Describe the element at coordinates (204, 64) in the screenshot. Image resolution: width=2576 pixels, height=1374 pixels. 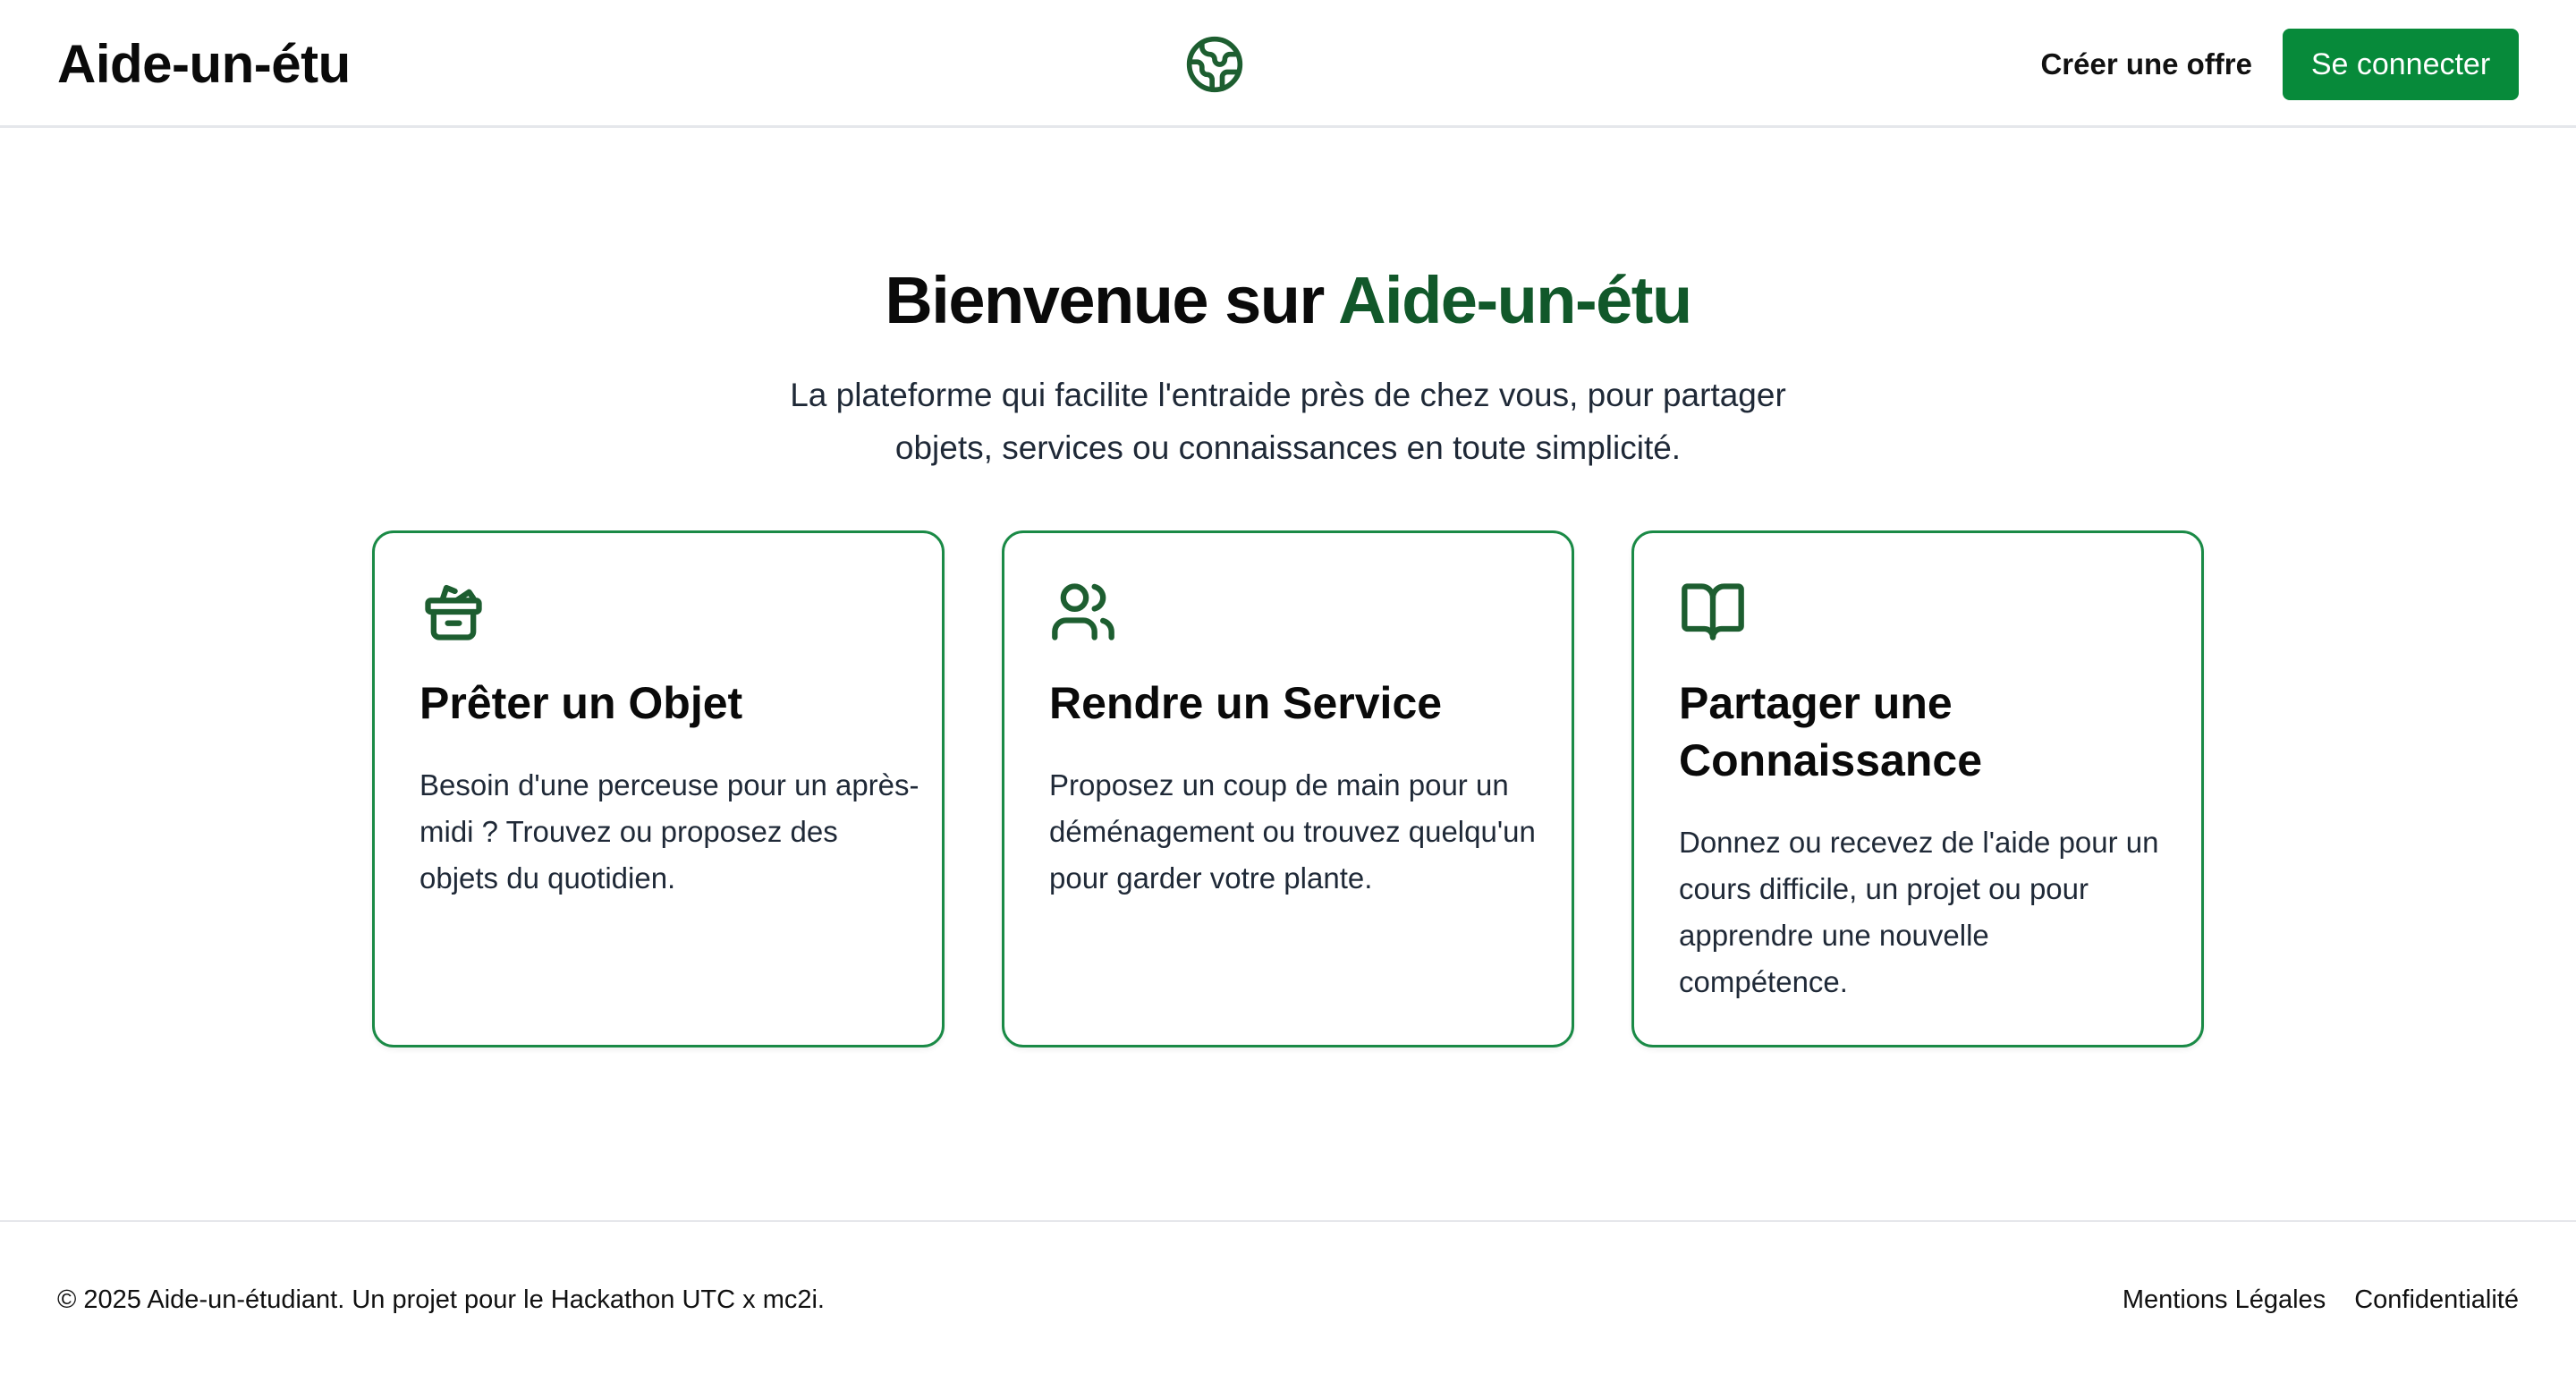
I see `site-logo: Aide-un-étu` at that location.